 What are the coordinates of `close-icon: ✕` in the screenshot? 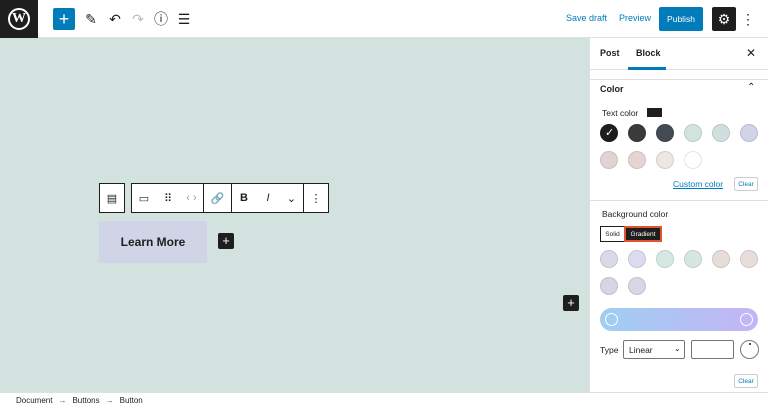 It's located at (751, 53).